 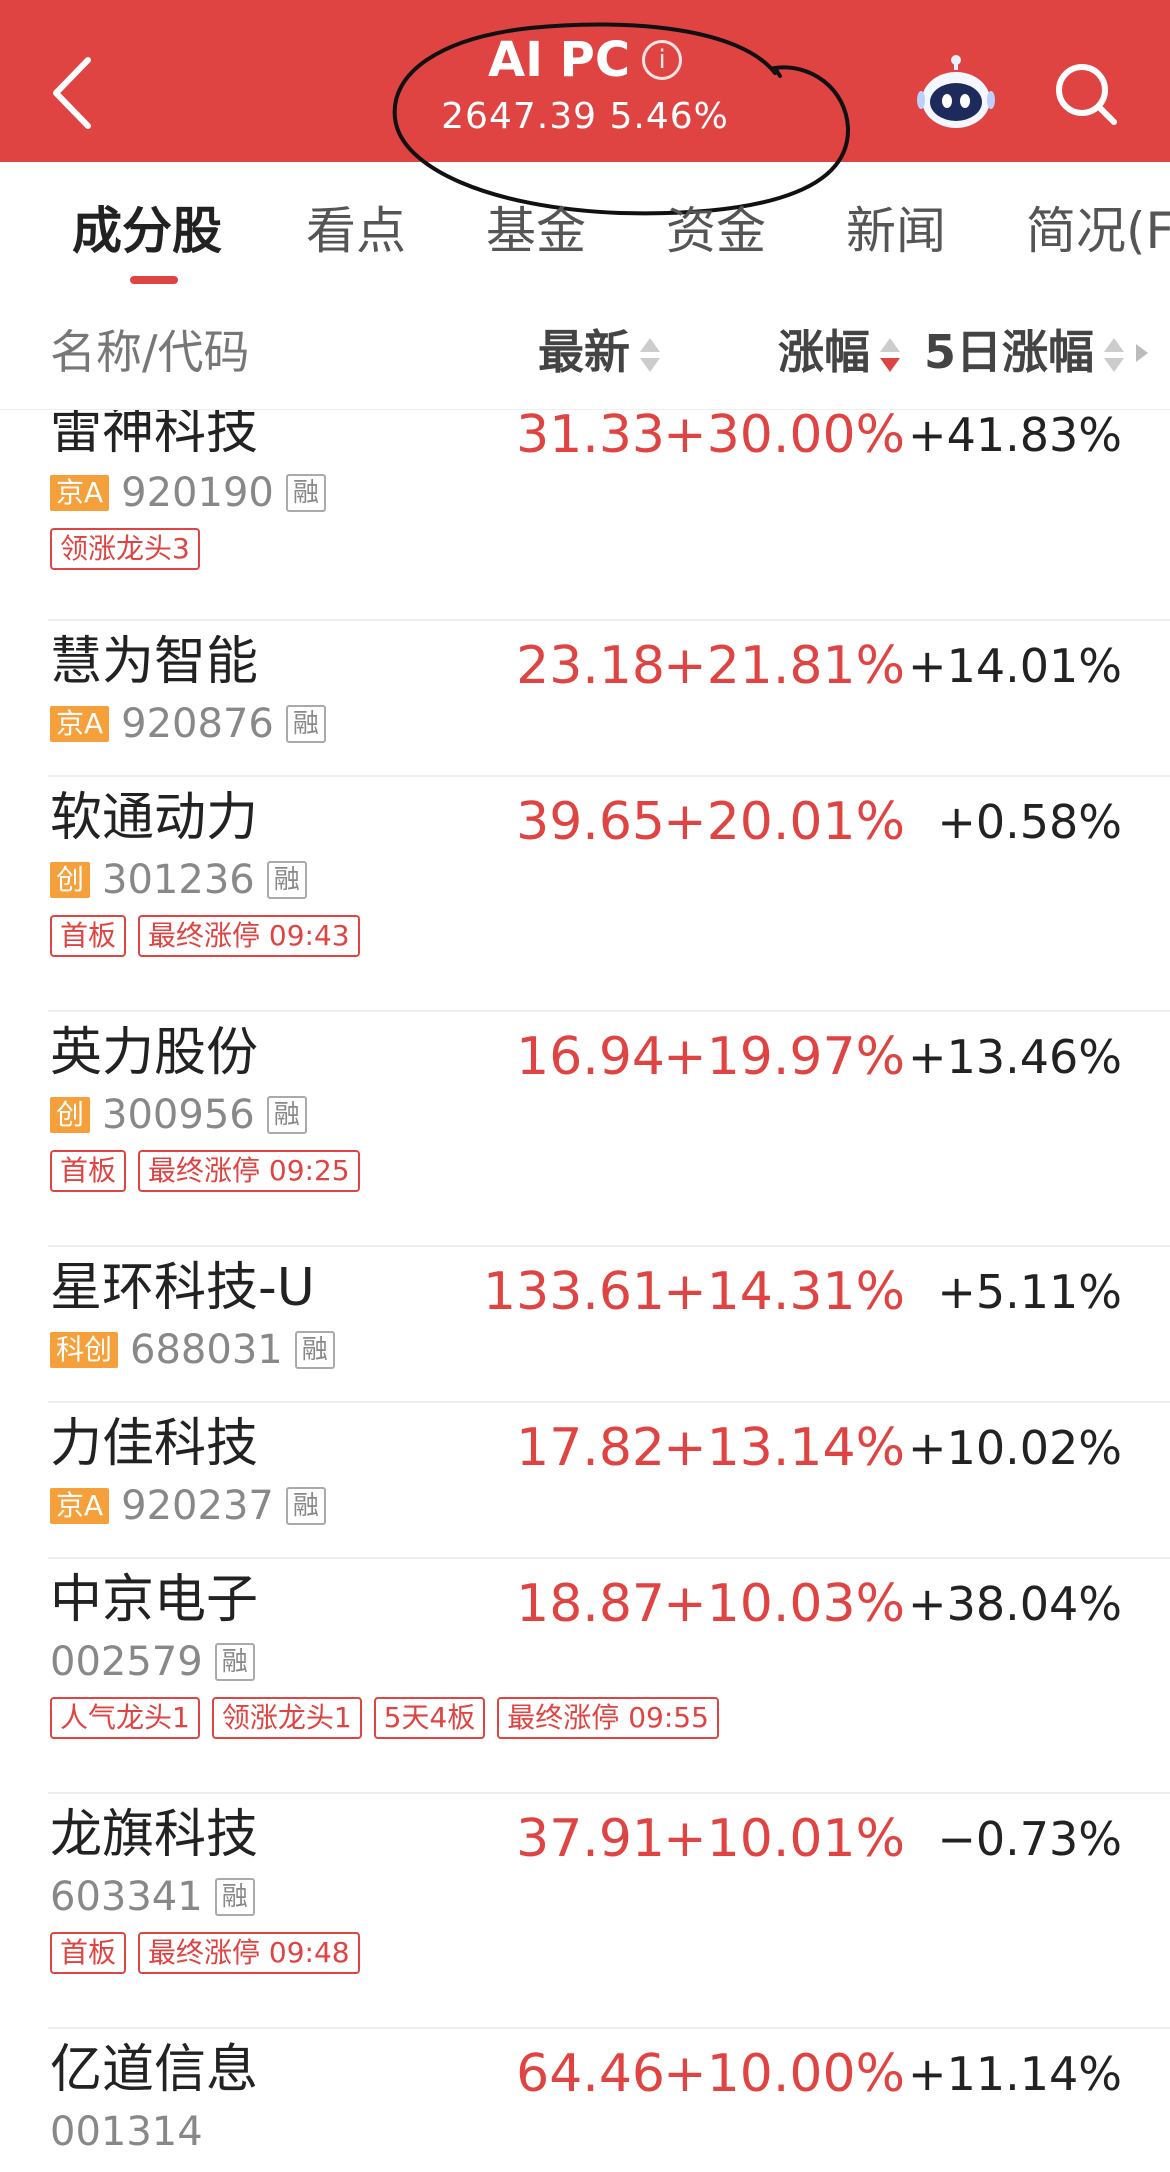 I want to click on tab-profile: 简况(F, so click(x=1098, y=231).